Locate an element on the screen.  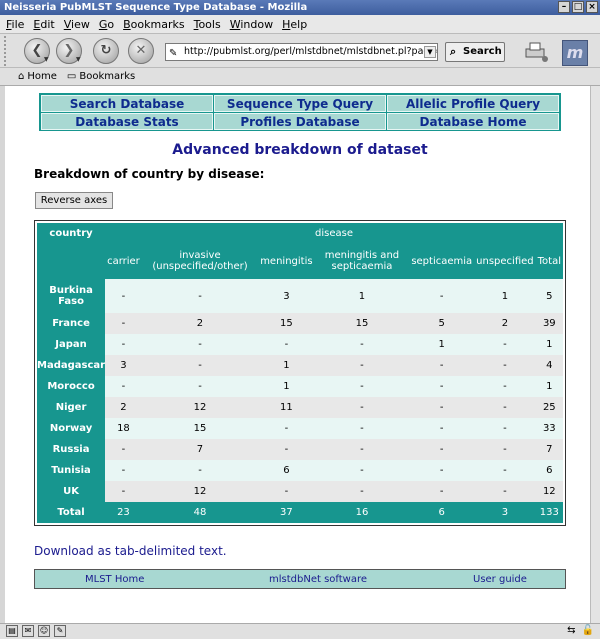
page-icon: ✎ is located at coordinates (173, 53).